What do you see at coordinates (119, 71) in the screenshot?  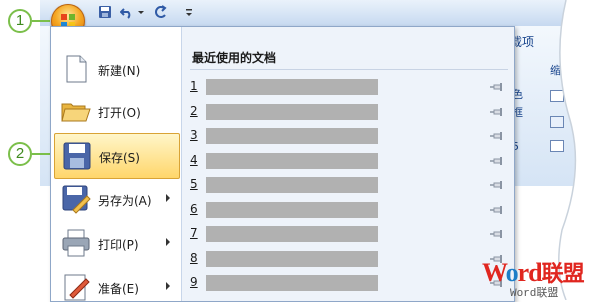 I see `menu-item-label: 新建(N)` at bounding box center [119, 71].